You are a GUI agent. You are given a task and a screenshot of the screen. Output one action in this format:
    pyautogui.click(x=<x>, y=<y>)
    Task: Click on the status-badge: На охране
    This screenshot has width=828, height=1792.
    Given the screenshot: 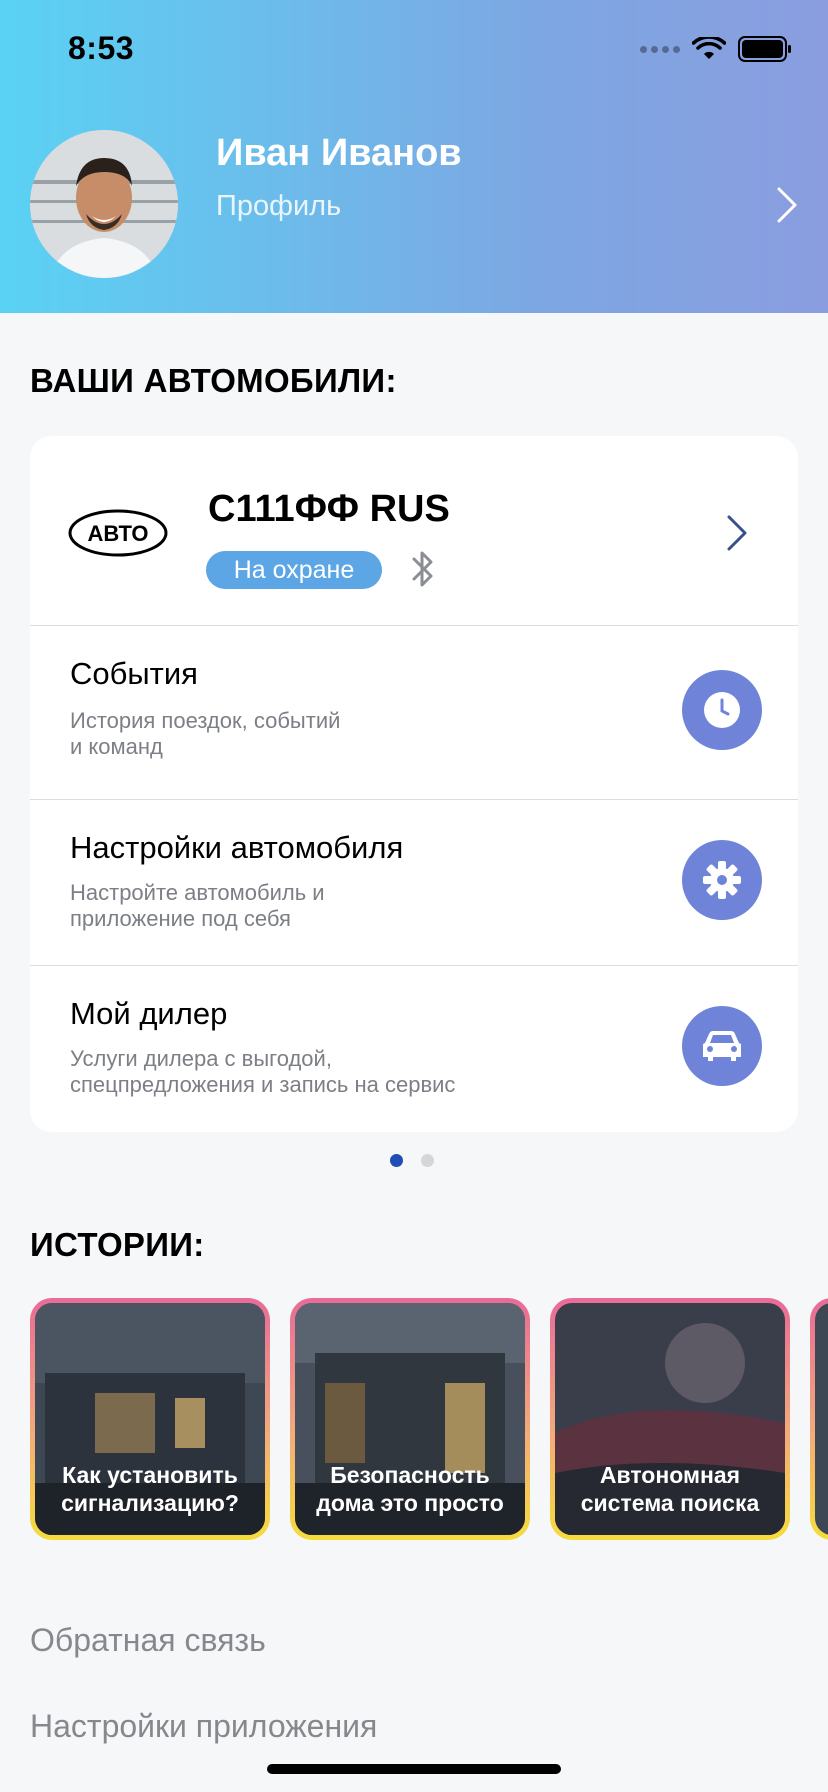 What is the action you would take?
    pyautogui.click(x=294, y=570)
    